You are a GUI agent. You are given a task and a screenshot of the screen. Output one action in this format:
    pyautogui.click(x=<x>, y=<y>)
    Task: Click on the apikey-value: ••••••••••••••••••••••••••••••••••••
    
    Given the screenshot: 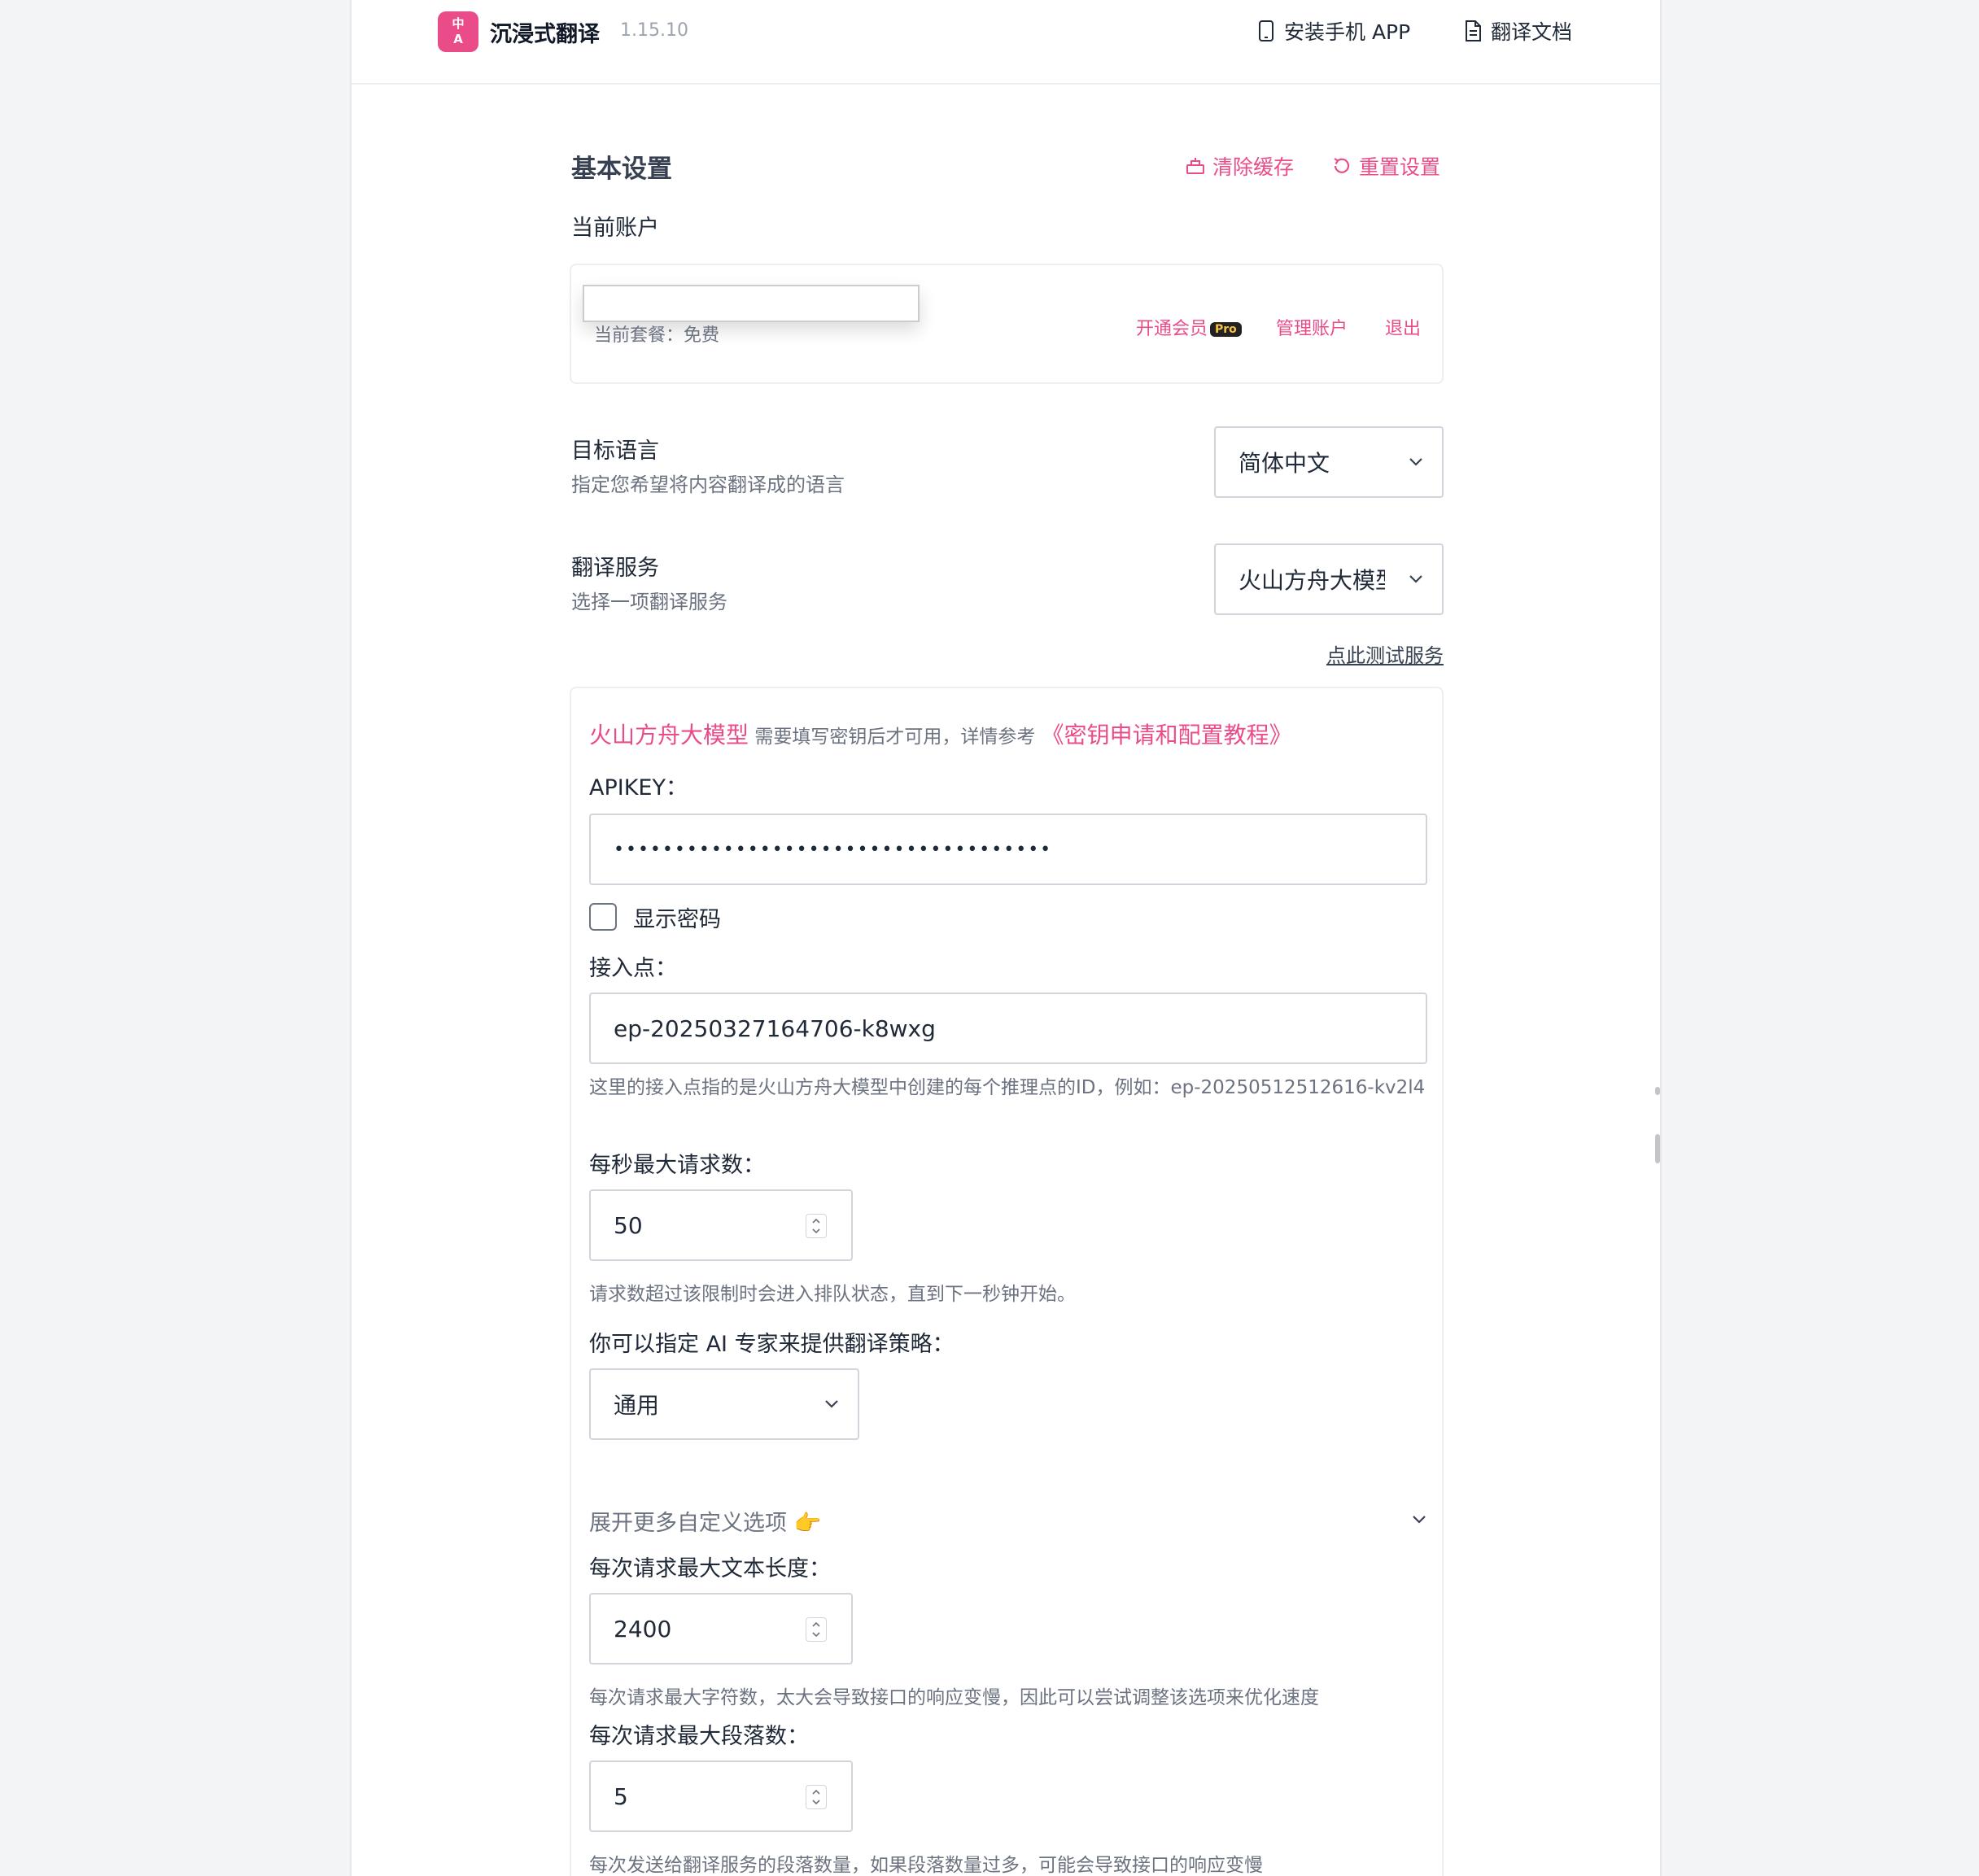 What is the action you would take?
    pyautogui.click(x=833, y=849)
    